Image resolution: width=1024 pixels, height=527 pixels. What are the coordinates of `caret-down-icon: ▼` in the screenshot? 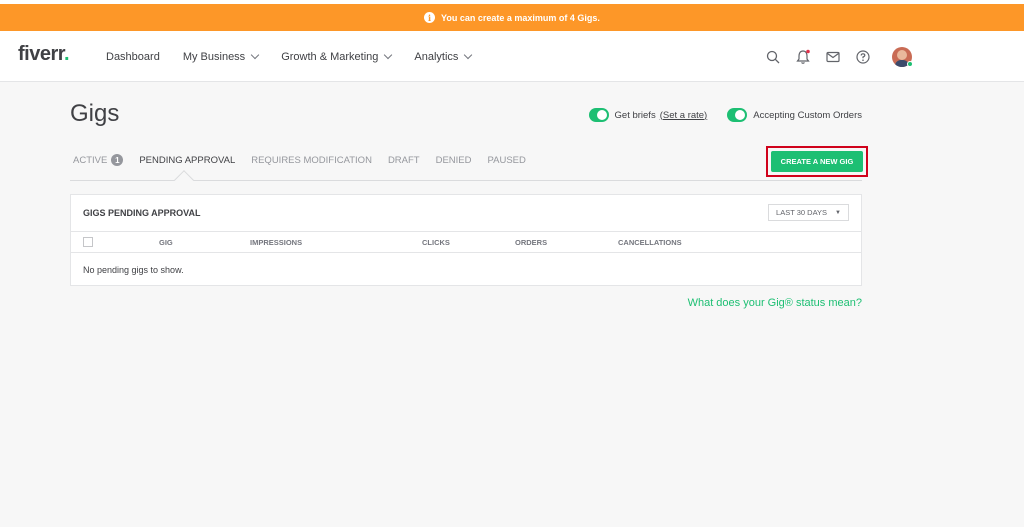 It's located at (838, 212).